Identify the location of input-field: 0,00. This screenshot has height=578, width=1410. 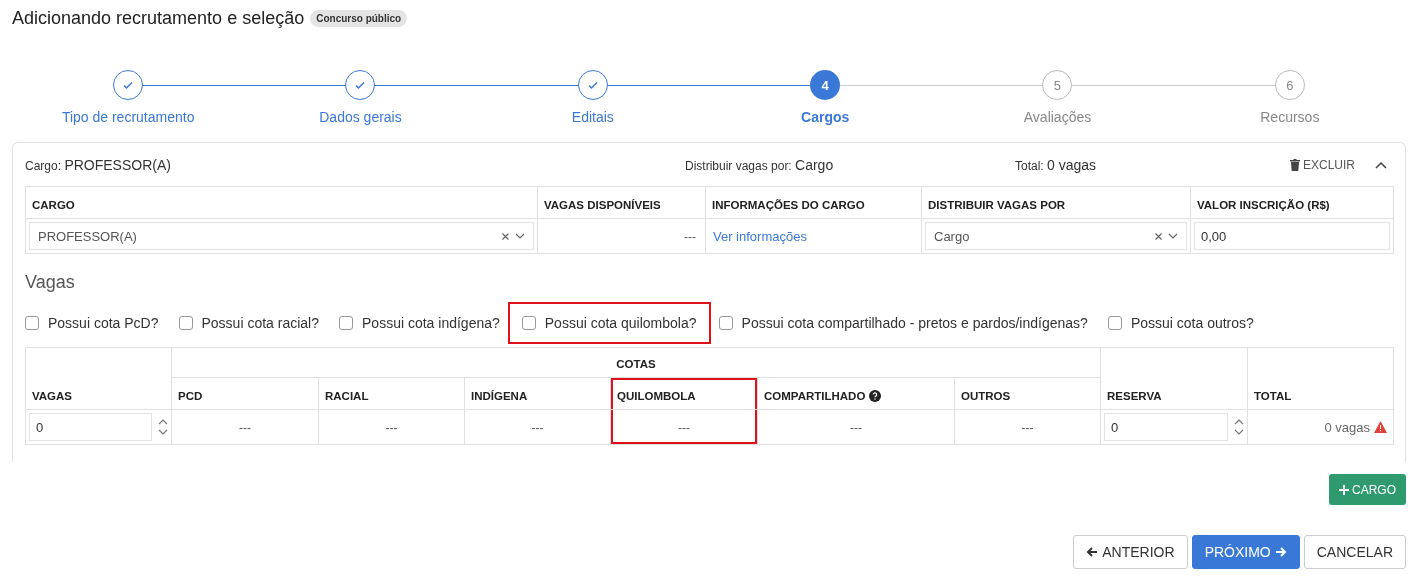
(1292, 236).